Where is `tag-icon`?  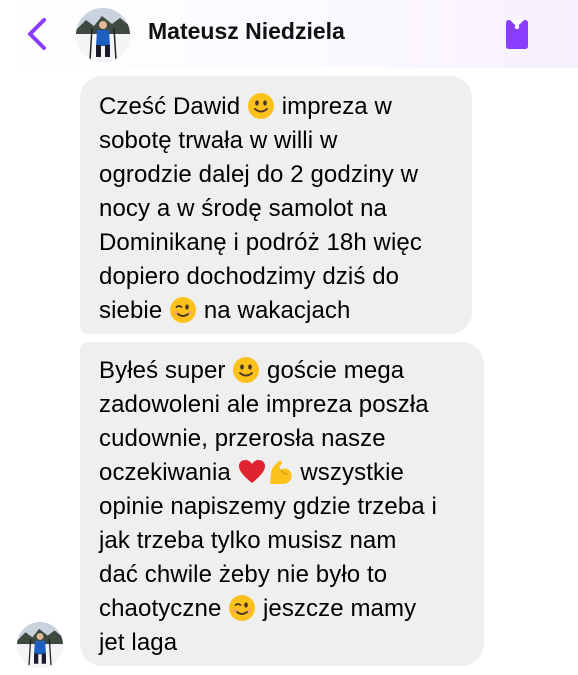
tag-icon is located at coordinates (517, 34).